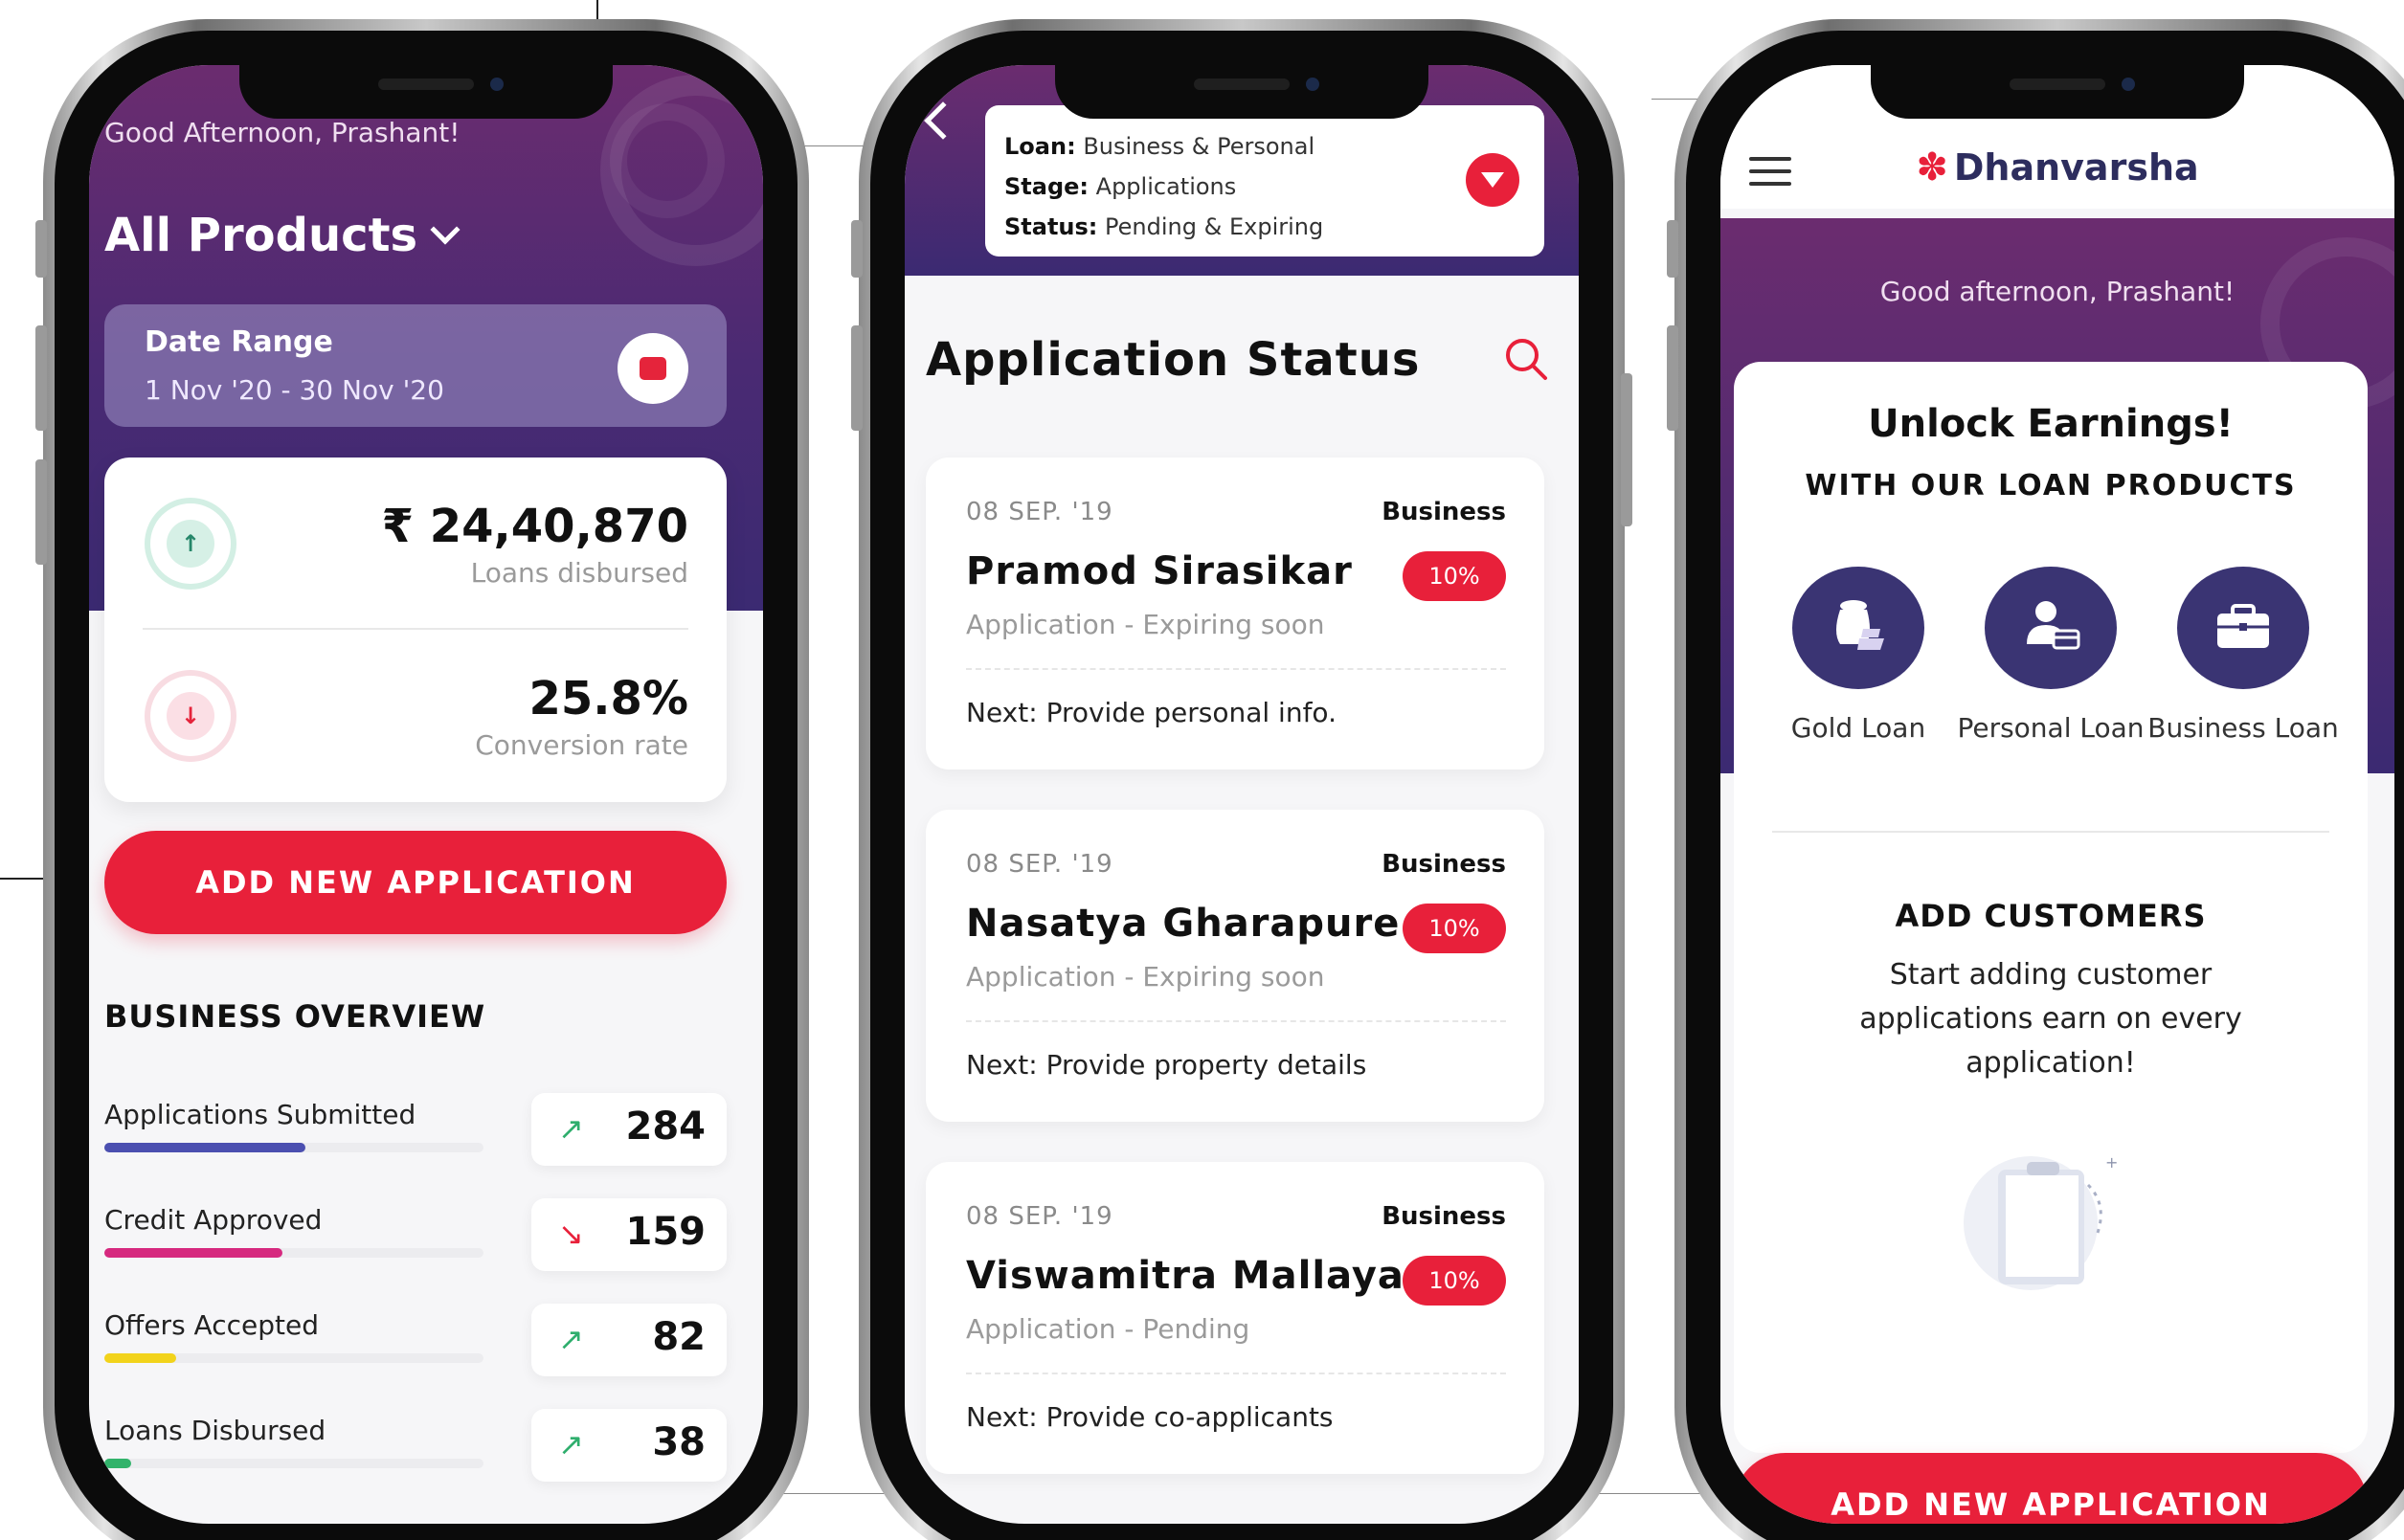 Image resolution: width=2404 pixels, height=1540 pixels. What do you see at coordinates (629, 1340) in the screenshot?
I see `overview-value-box: ↗ 82` at bounding box center [629, 1340].